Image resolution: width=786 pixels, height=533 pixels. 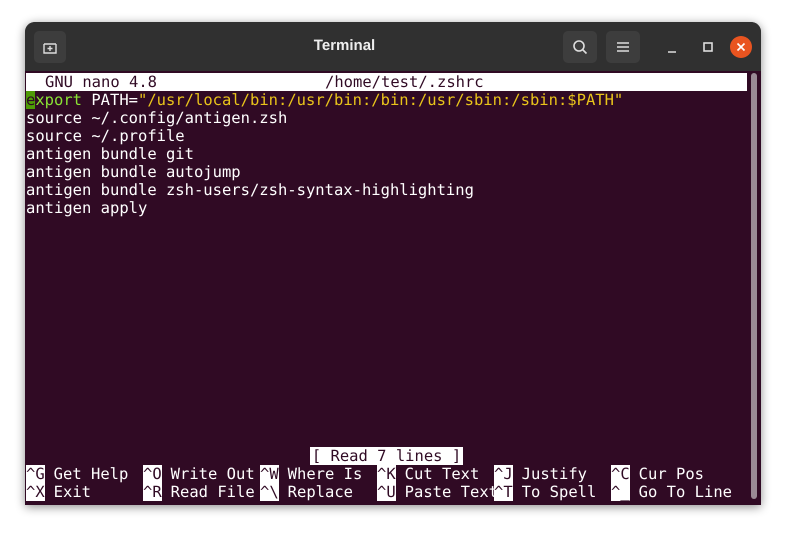 What do you see at coordinates (212, 474) in the screenshot?
I see `shortcut-label: Write Out` at bounding box center [212, 474].